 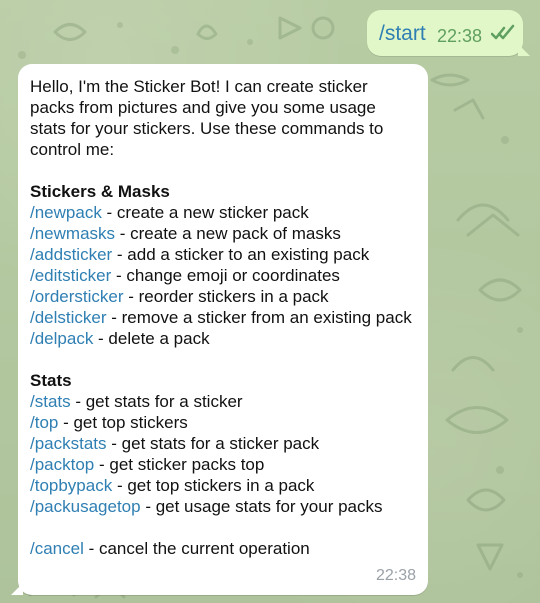 What do you see at coordinates (222, 422) in the screenshot?
I see `command-line: /top - get top stickers` at bounding box center [222, 422].